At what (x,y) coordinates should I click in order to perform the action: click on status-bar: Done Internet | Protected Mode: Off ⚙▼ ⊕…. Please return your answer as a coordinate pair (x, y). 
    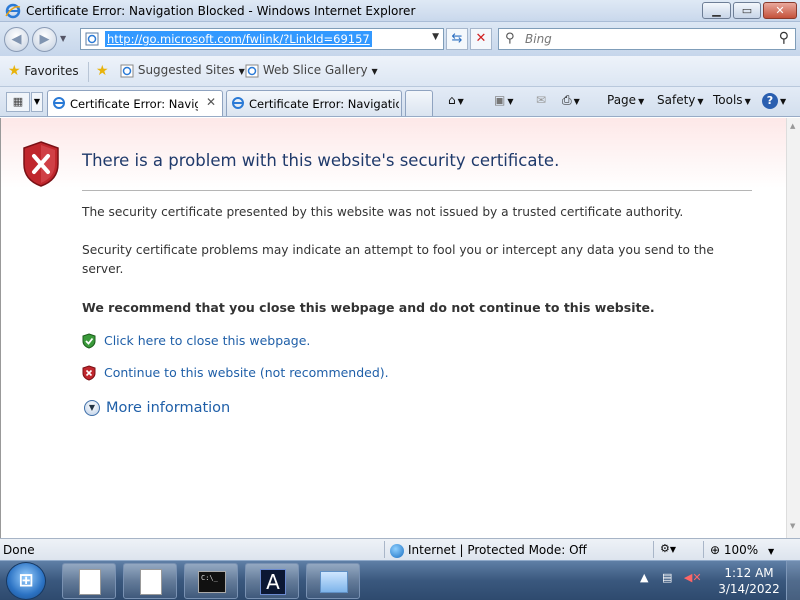
    Looking at the image, I should click on (400, 549).